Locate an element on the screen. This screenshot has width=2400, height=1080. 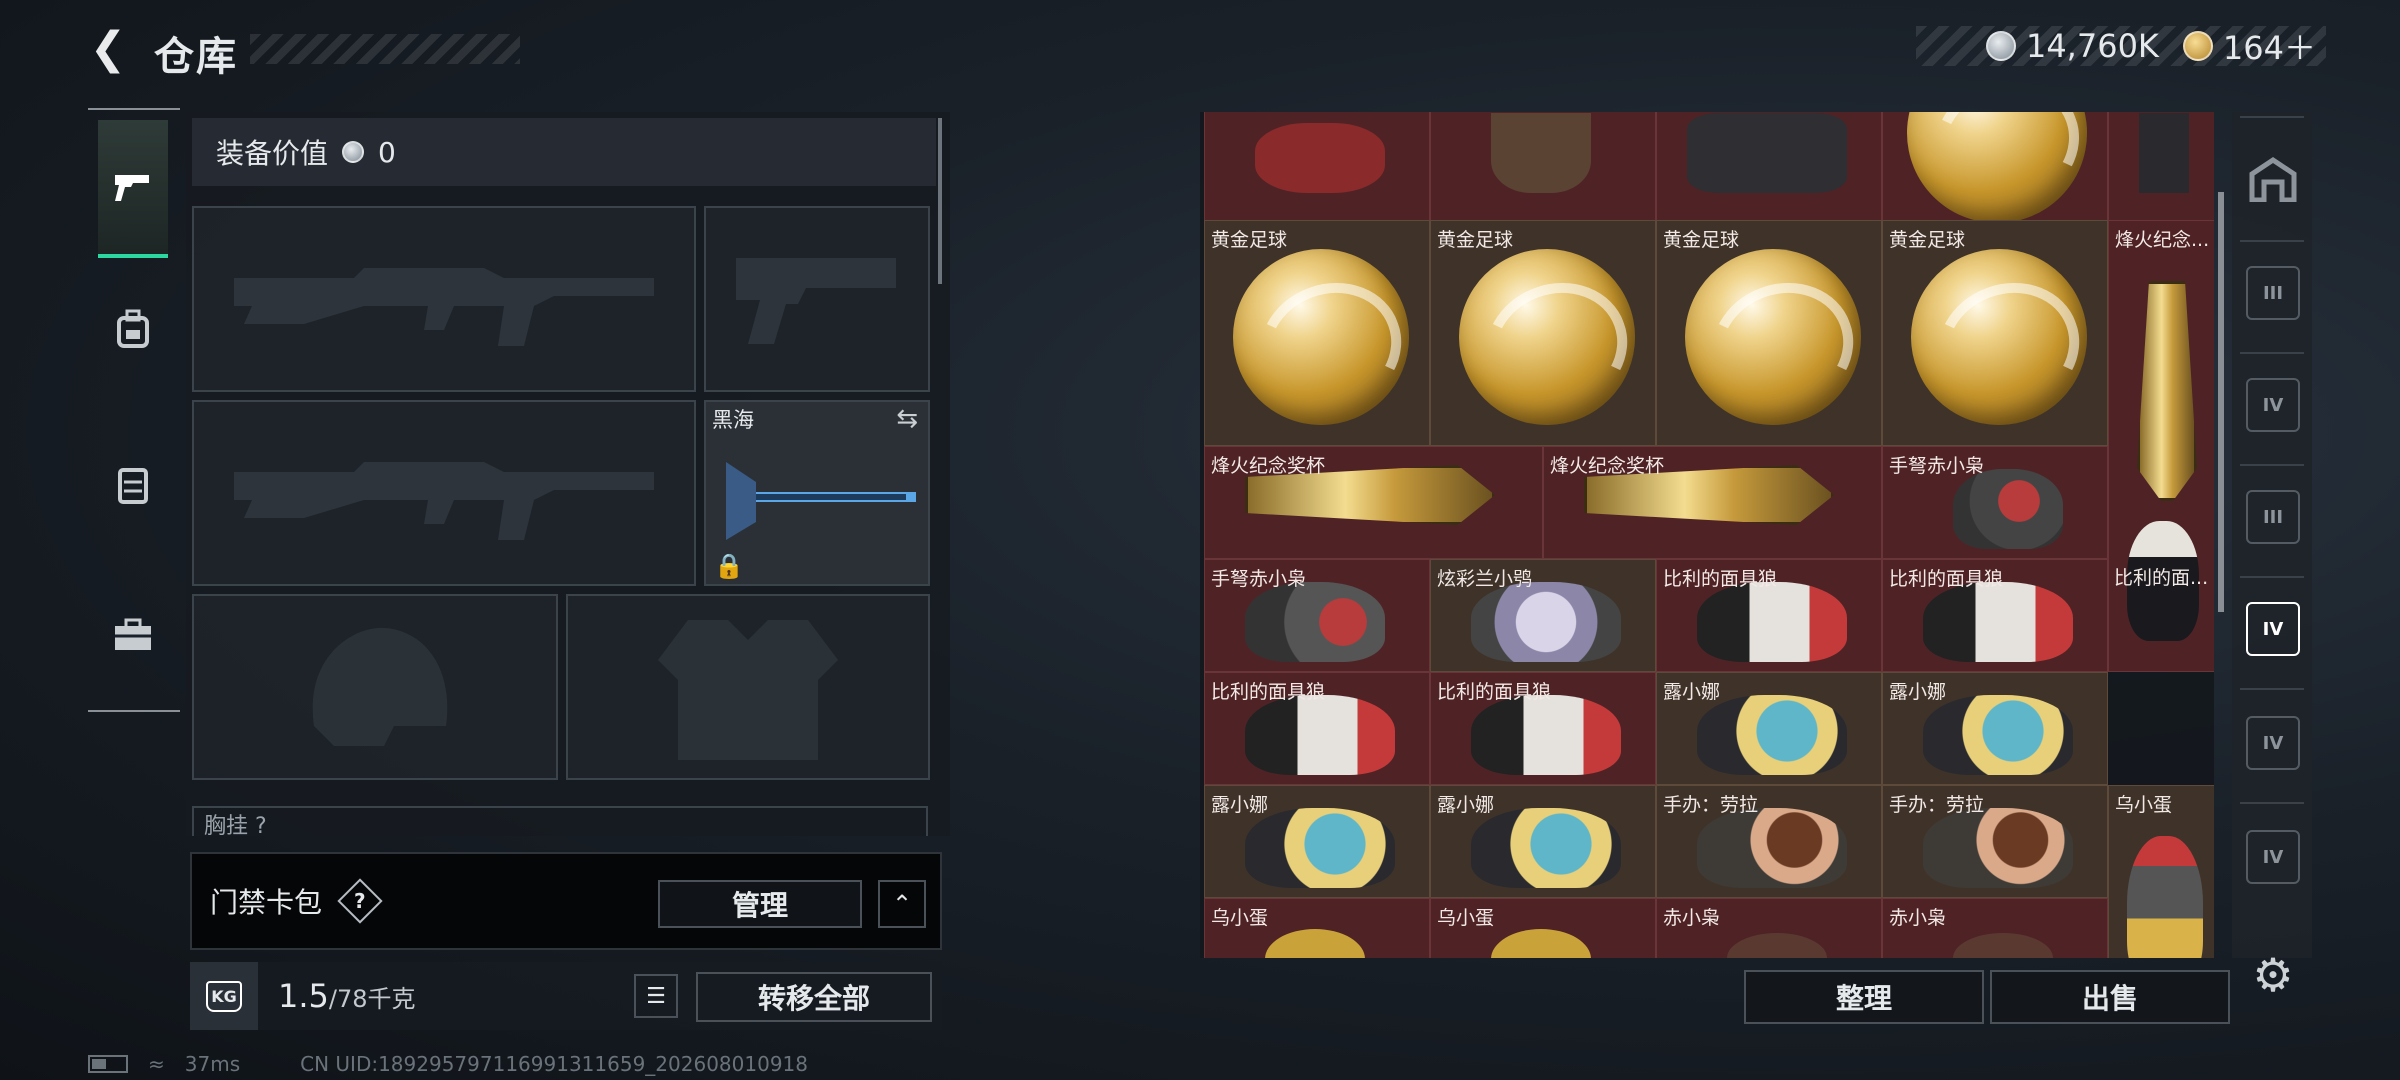
container-tab-3: III is located at coordinates (2273, 517).